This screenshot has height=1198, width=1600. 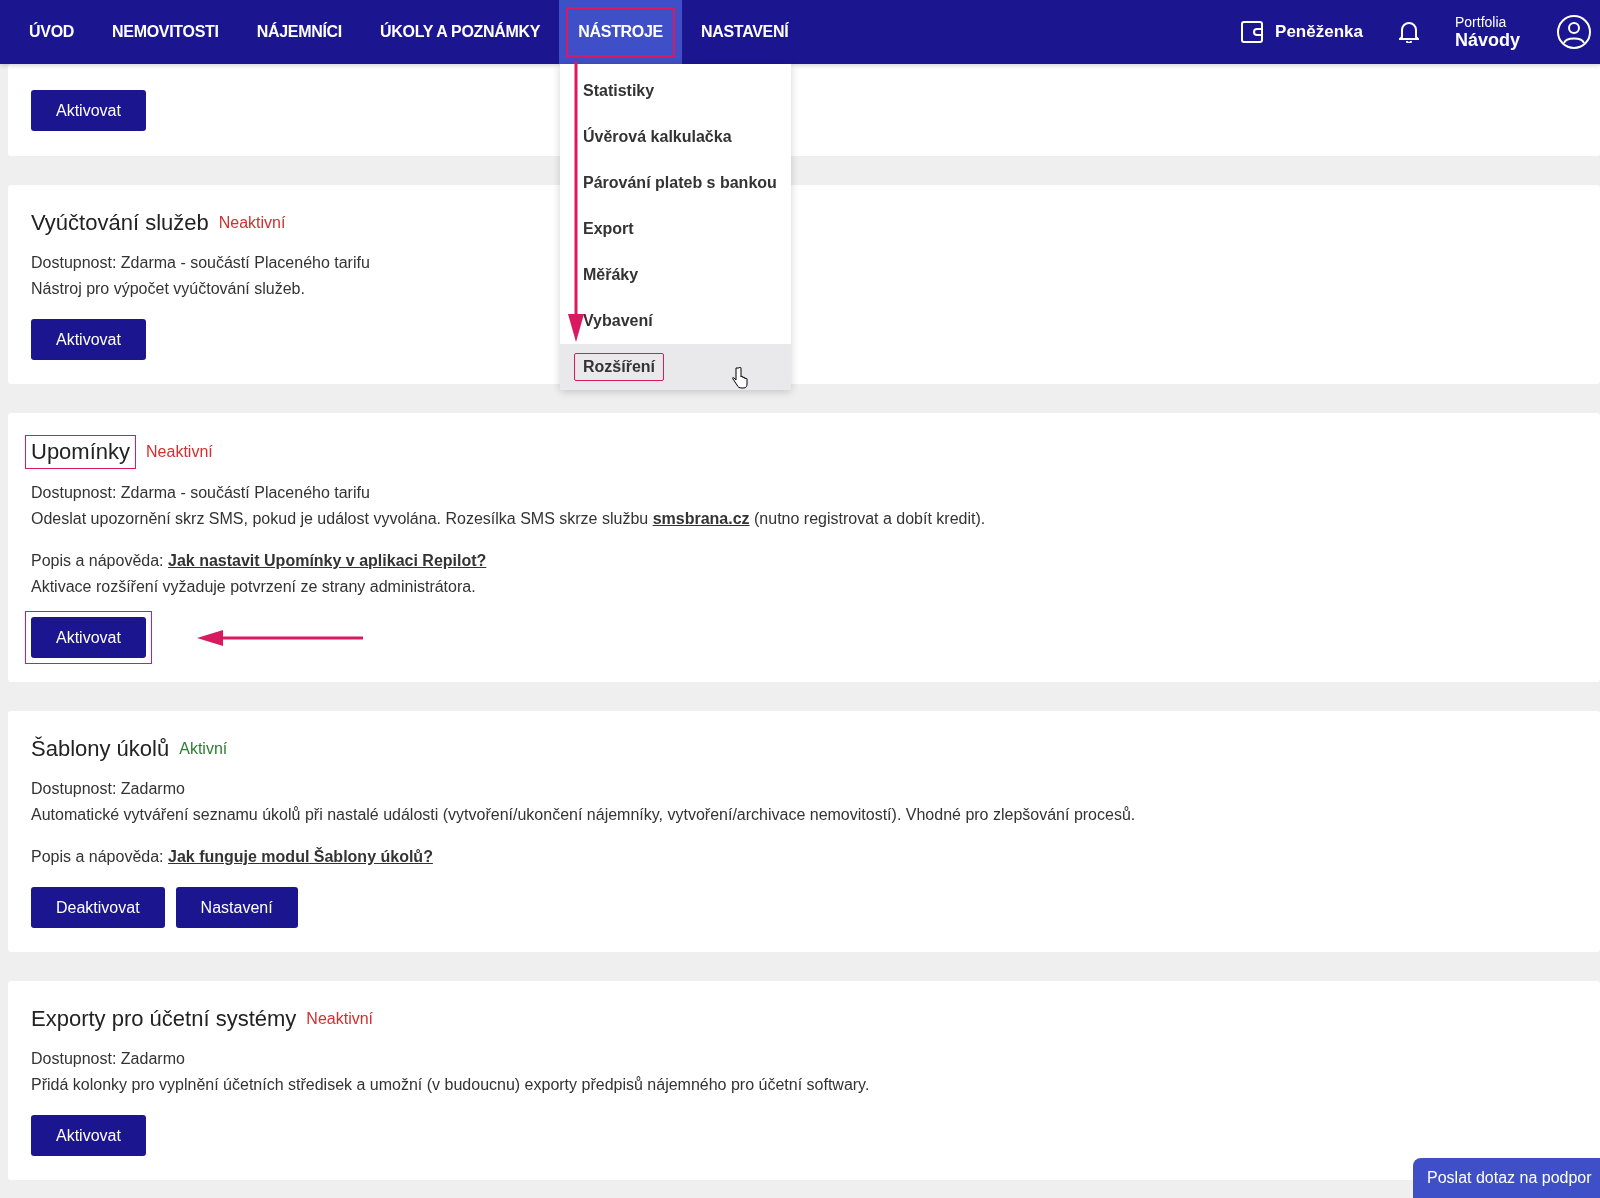 I want to click on menu-item: Párování plateb s bankou, so click(x=675, y=183).